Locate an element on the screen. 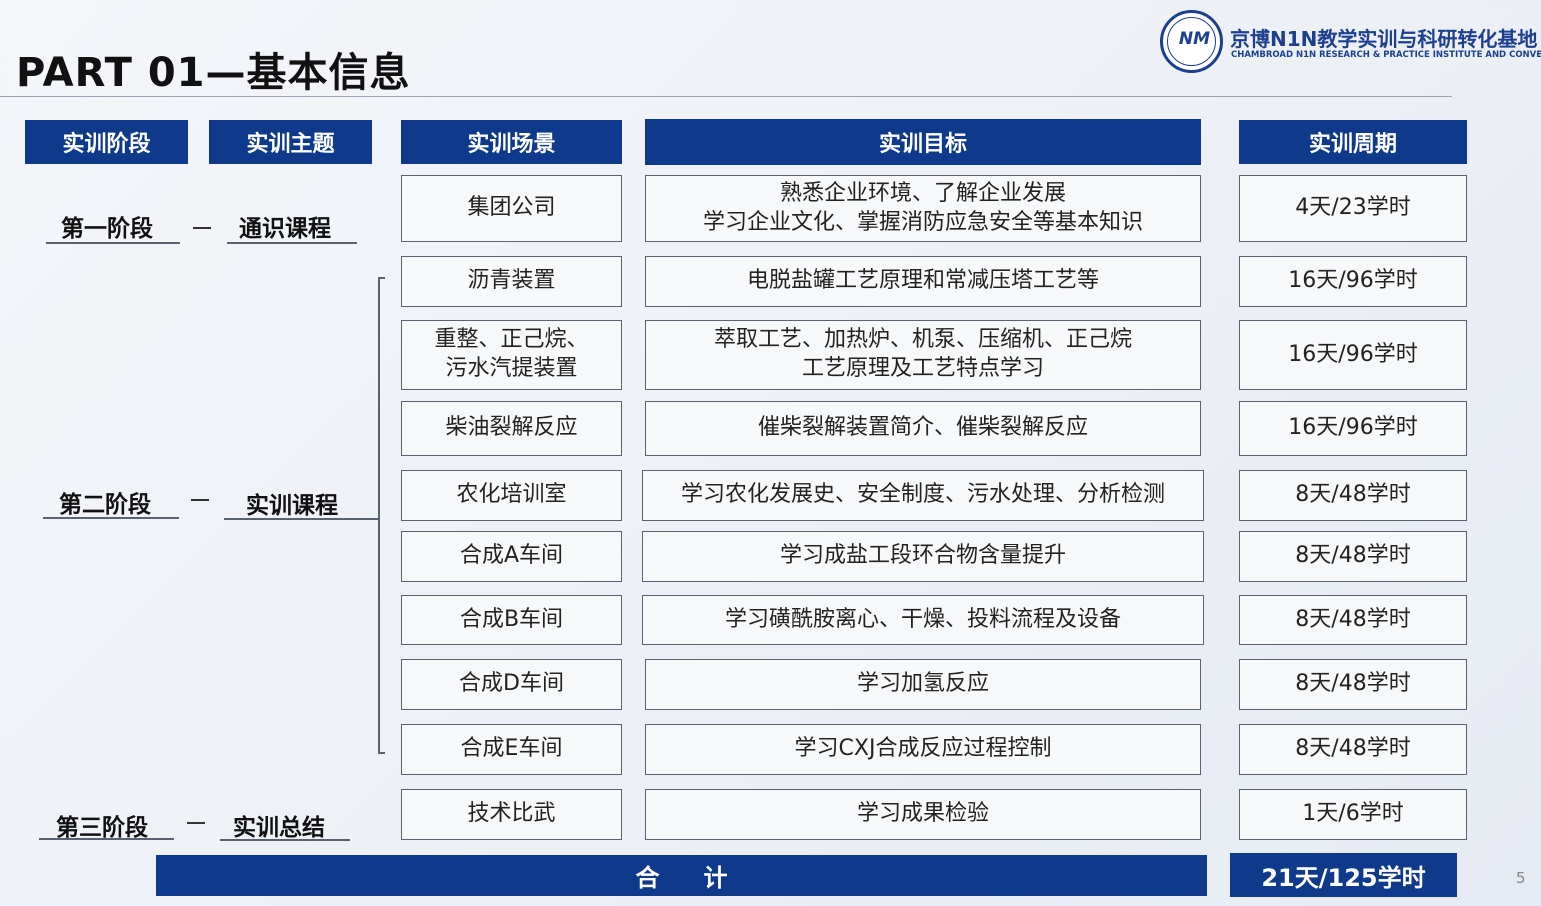  stage-1-underline is located at coordinates (113, 243).